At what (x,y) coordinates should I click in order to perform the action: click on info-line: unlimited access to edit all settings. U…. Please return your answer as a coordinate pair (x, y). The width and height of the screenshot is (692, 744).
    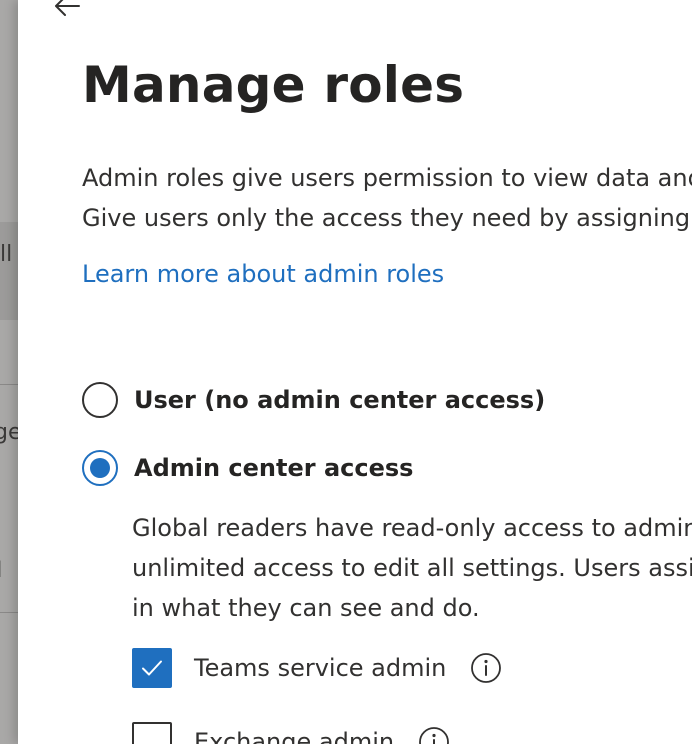
    Looking at the image, I should click on (412, 568).